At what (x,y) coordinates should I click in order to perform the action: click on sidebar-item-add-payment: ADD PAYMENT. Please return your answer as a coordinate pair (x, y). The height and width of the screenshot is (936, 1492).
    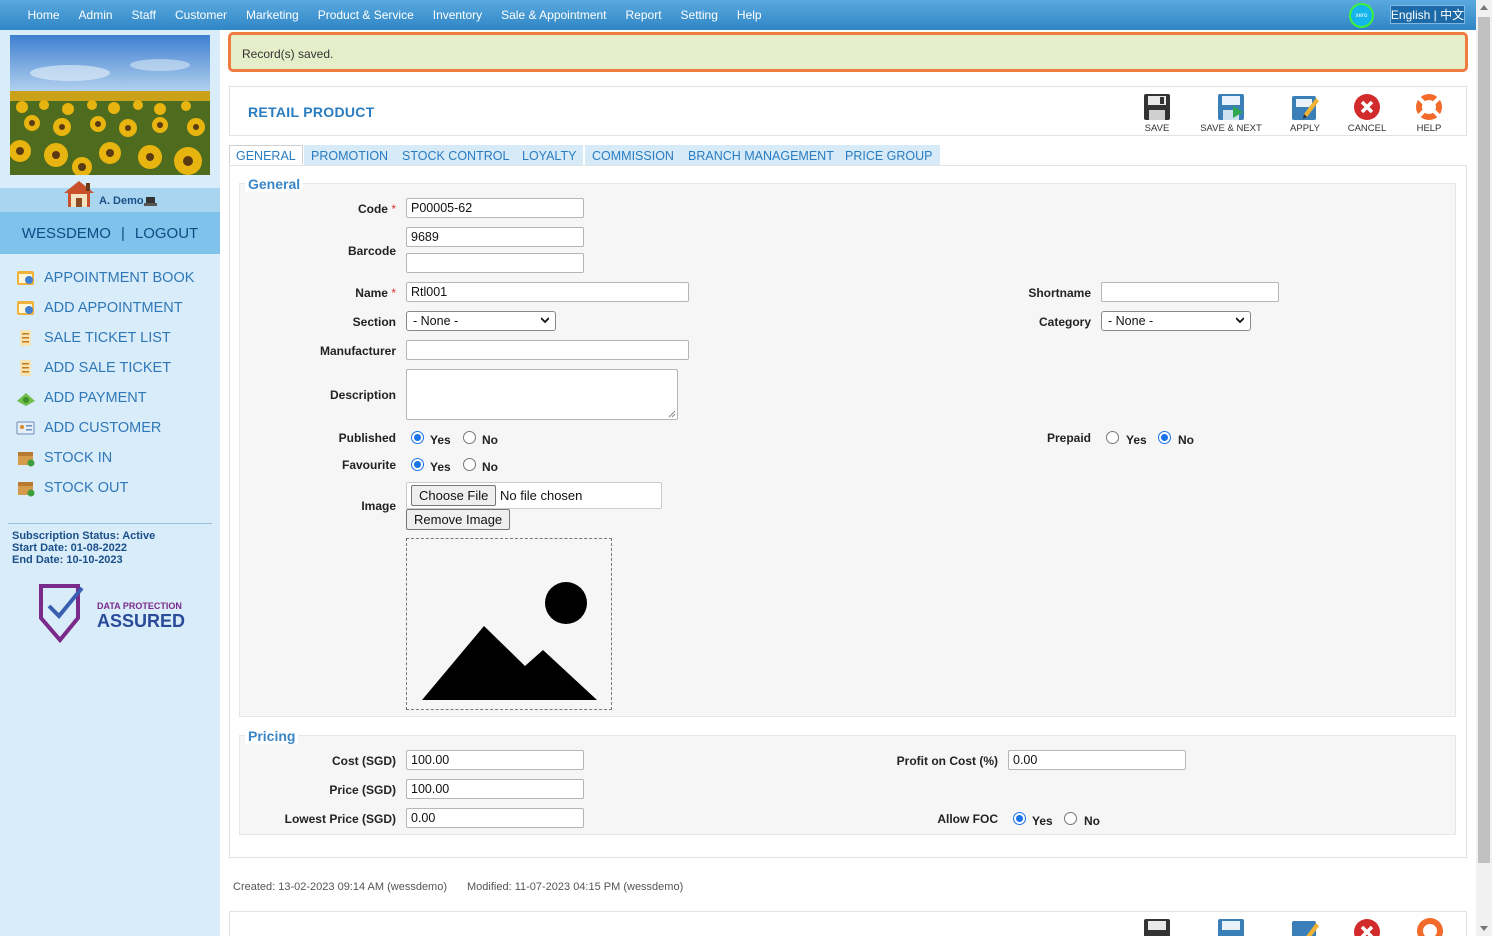
    Looking at the image, I should click on (81, 398).